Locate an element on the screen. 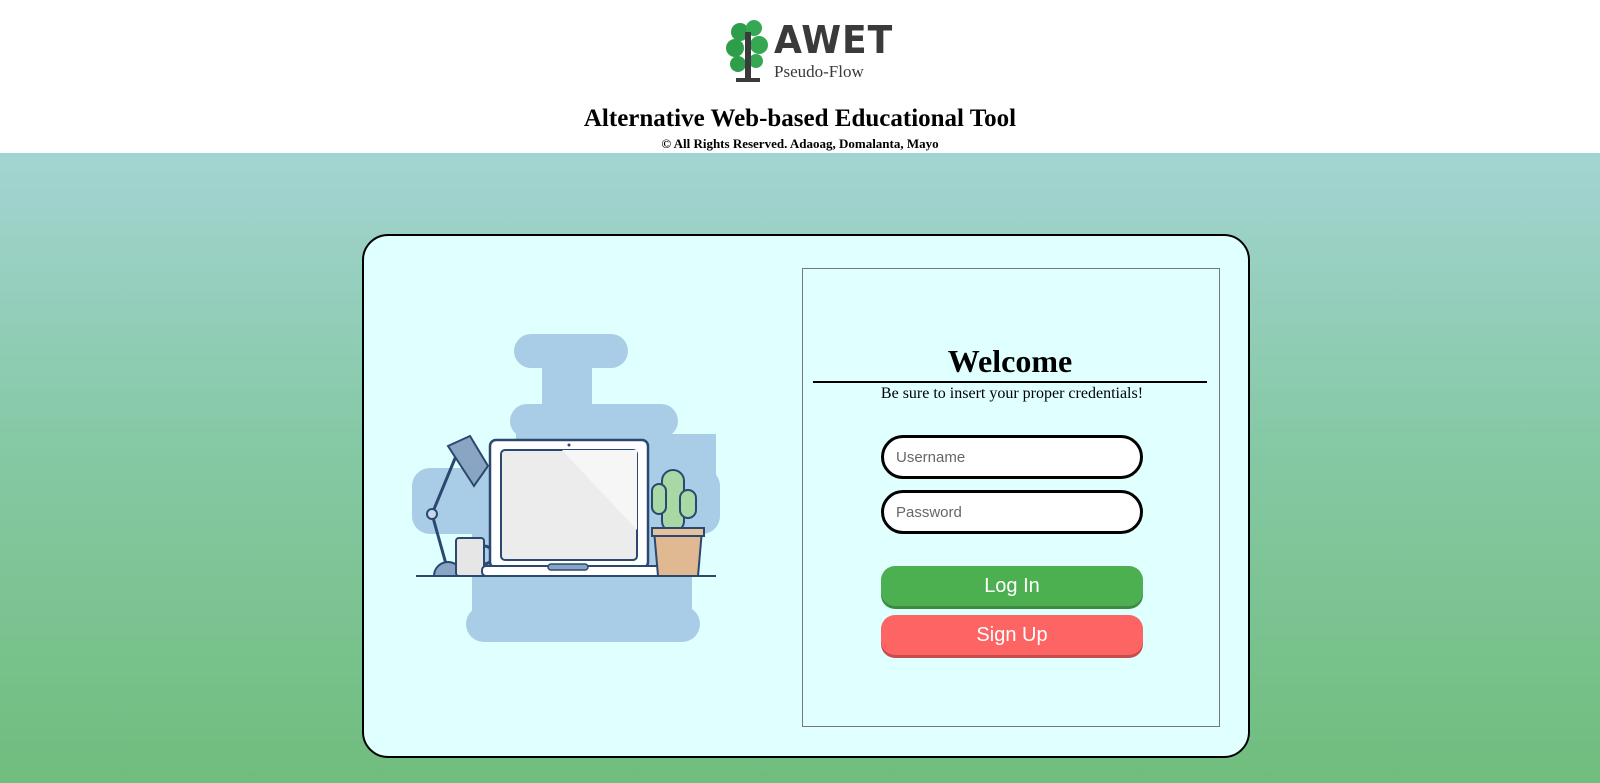 The image size is (1600, 783). username-input is located at coordinates (1012, 457).